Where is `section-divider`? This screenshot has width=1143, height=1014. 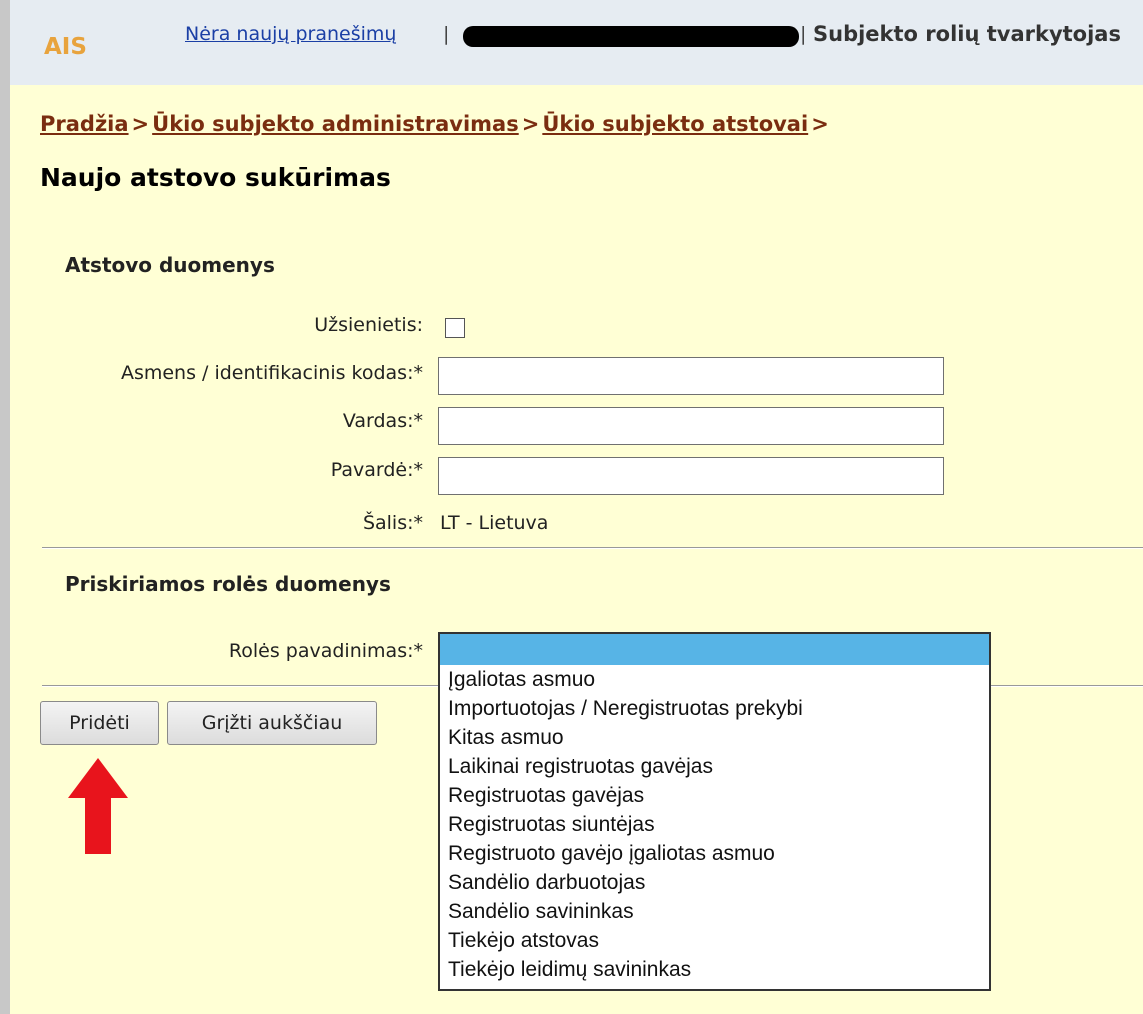 section-divider is located at coordinates (592, 548).